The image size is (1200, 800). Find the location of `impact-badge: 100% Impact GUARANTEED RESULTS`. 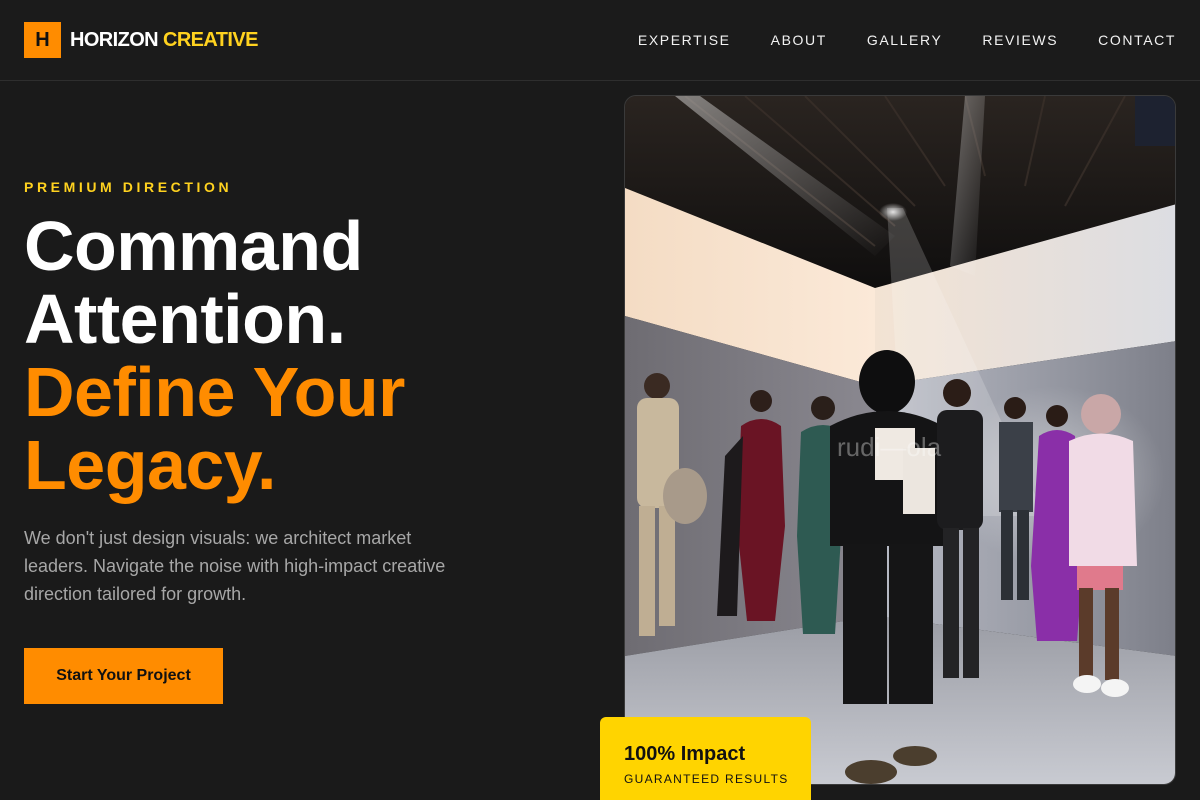

impact-badge: 100% Impact GUARANTEED RESULTS is located at coordinates (705, 758).